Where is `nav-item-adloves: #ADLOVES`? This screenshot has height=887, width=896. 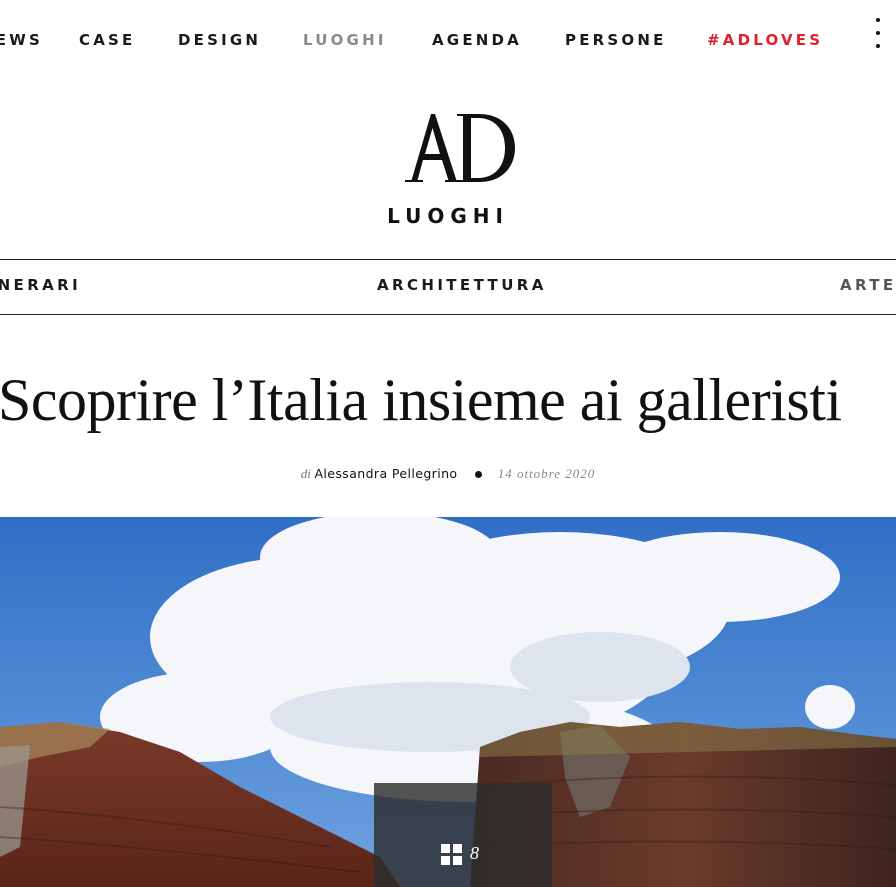
nav-item-adloves: #ADLOVES is located at coordinates (765, 40).